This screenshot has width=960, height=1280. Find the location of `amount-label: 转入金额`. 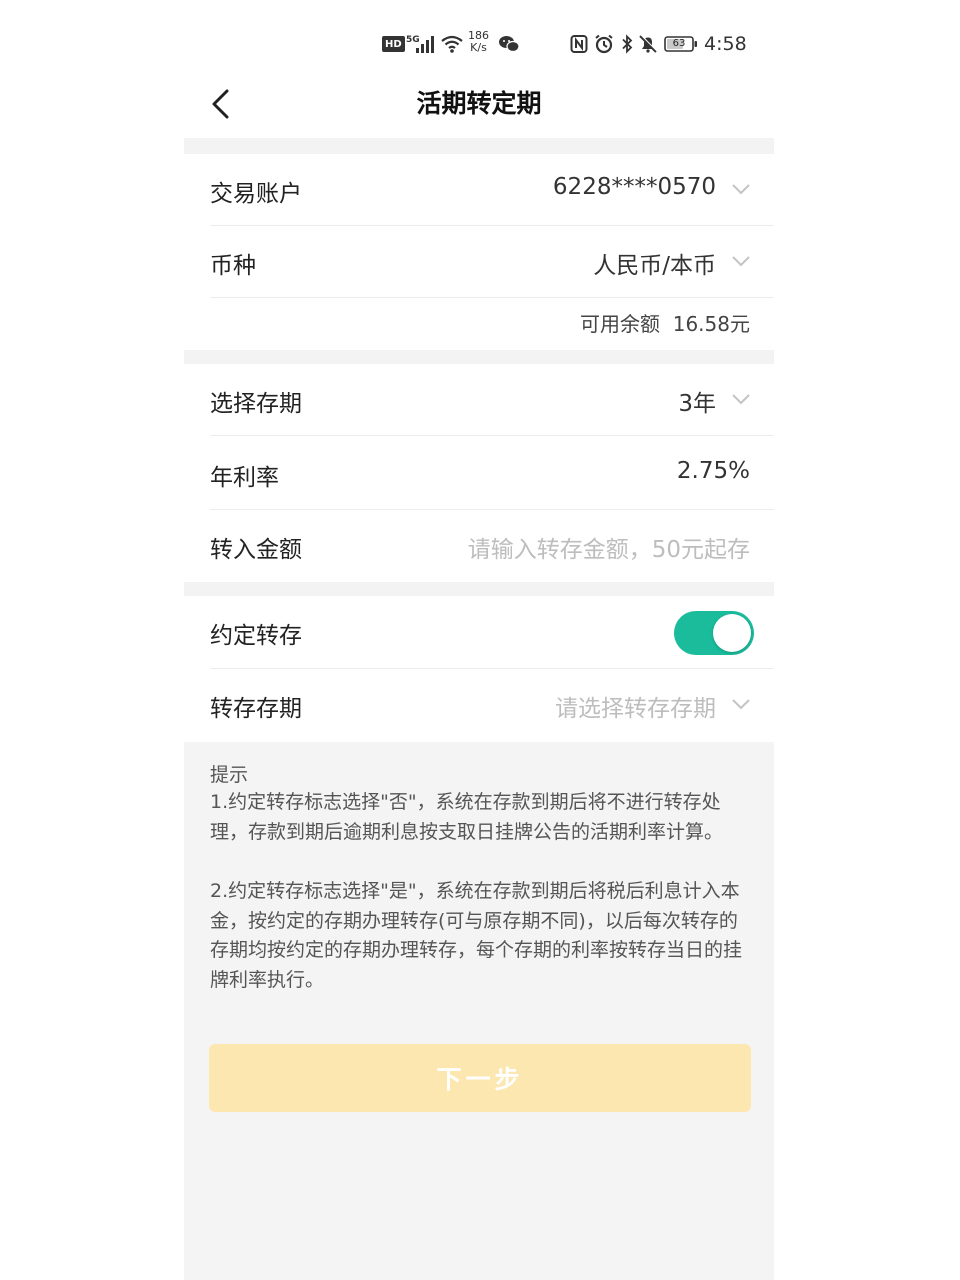

amount-label: 转入金额 is located at coordinates (256, 550).